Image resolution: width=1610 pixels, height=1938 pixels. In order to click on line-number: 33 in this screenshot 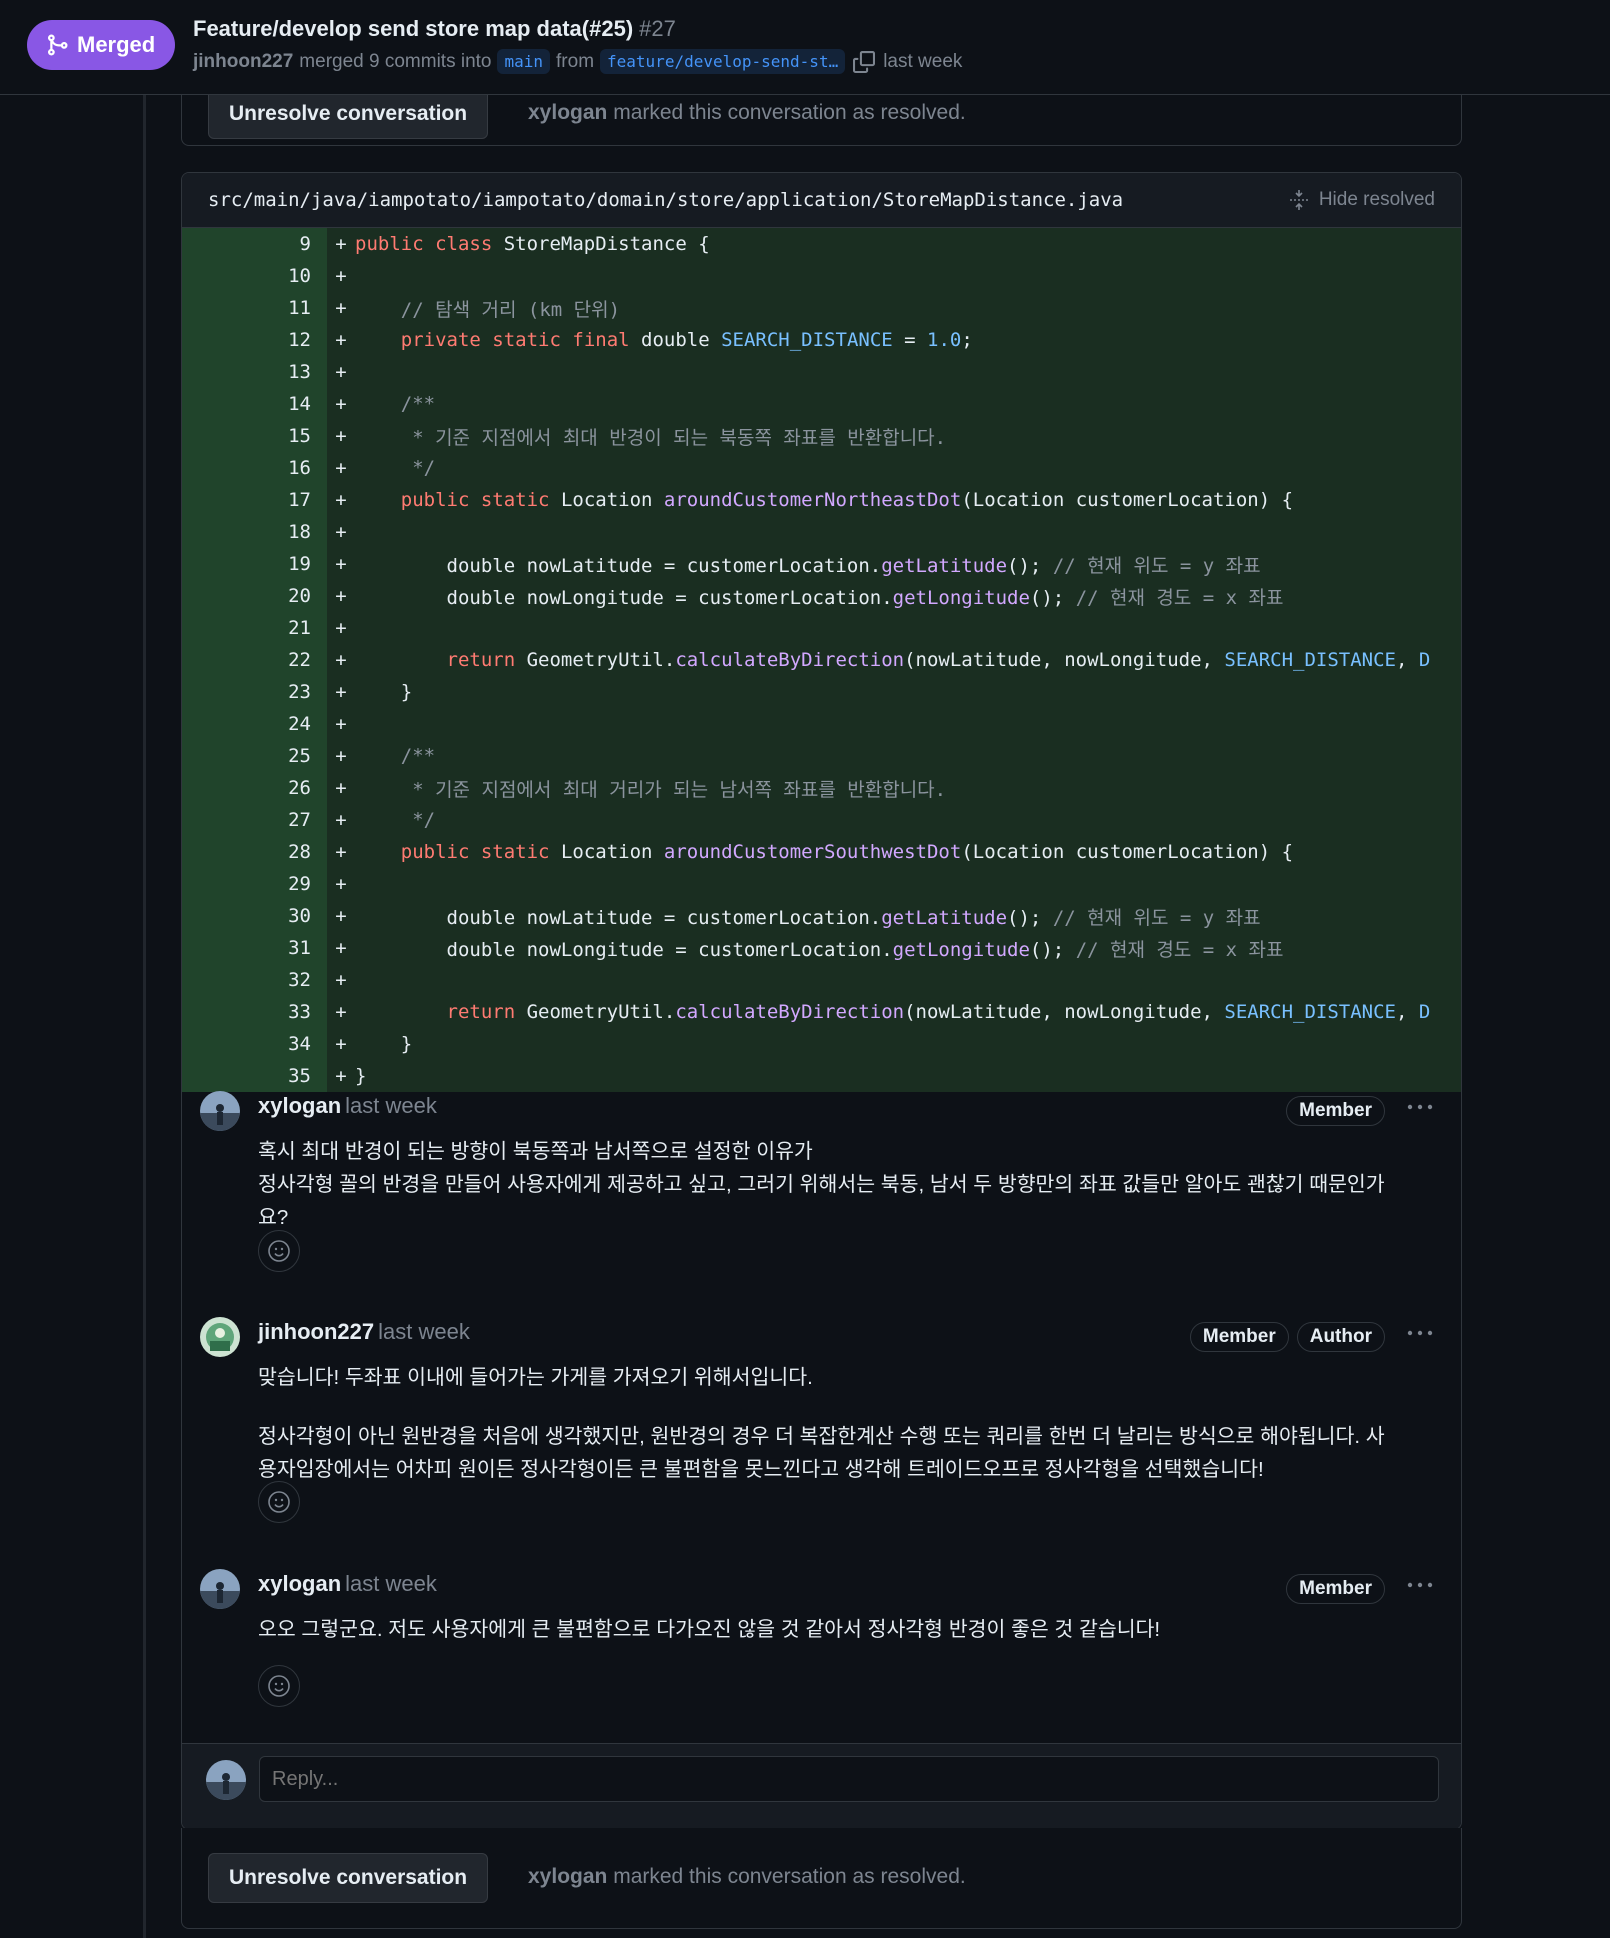, I will do `click(254, 1012)`.